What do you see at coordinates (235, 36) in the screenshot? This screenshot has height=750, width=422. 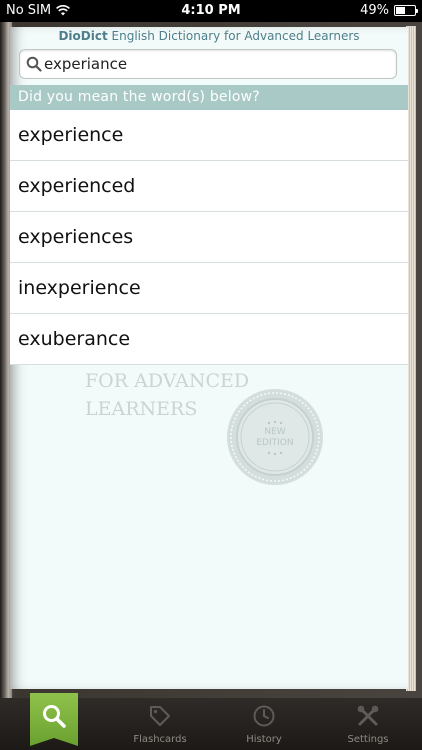 I see `app-subtitle: English Dictionary for Advanced Learners` at bounding box center [235, 36].